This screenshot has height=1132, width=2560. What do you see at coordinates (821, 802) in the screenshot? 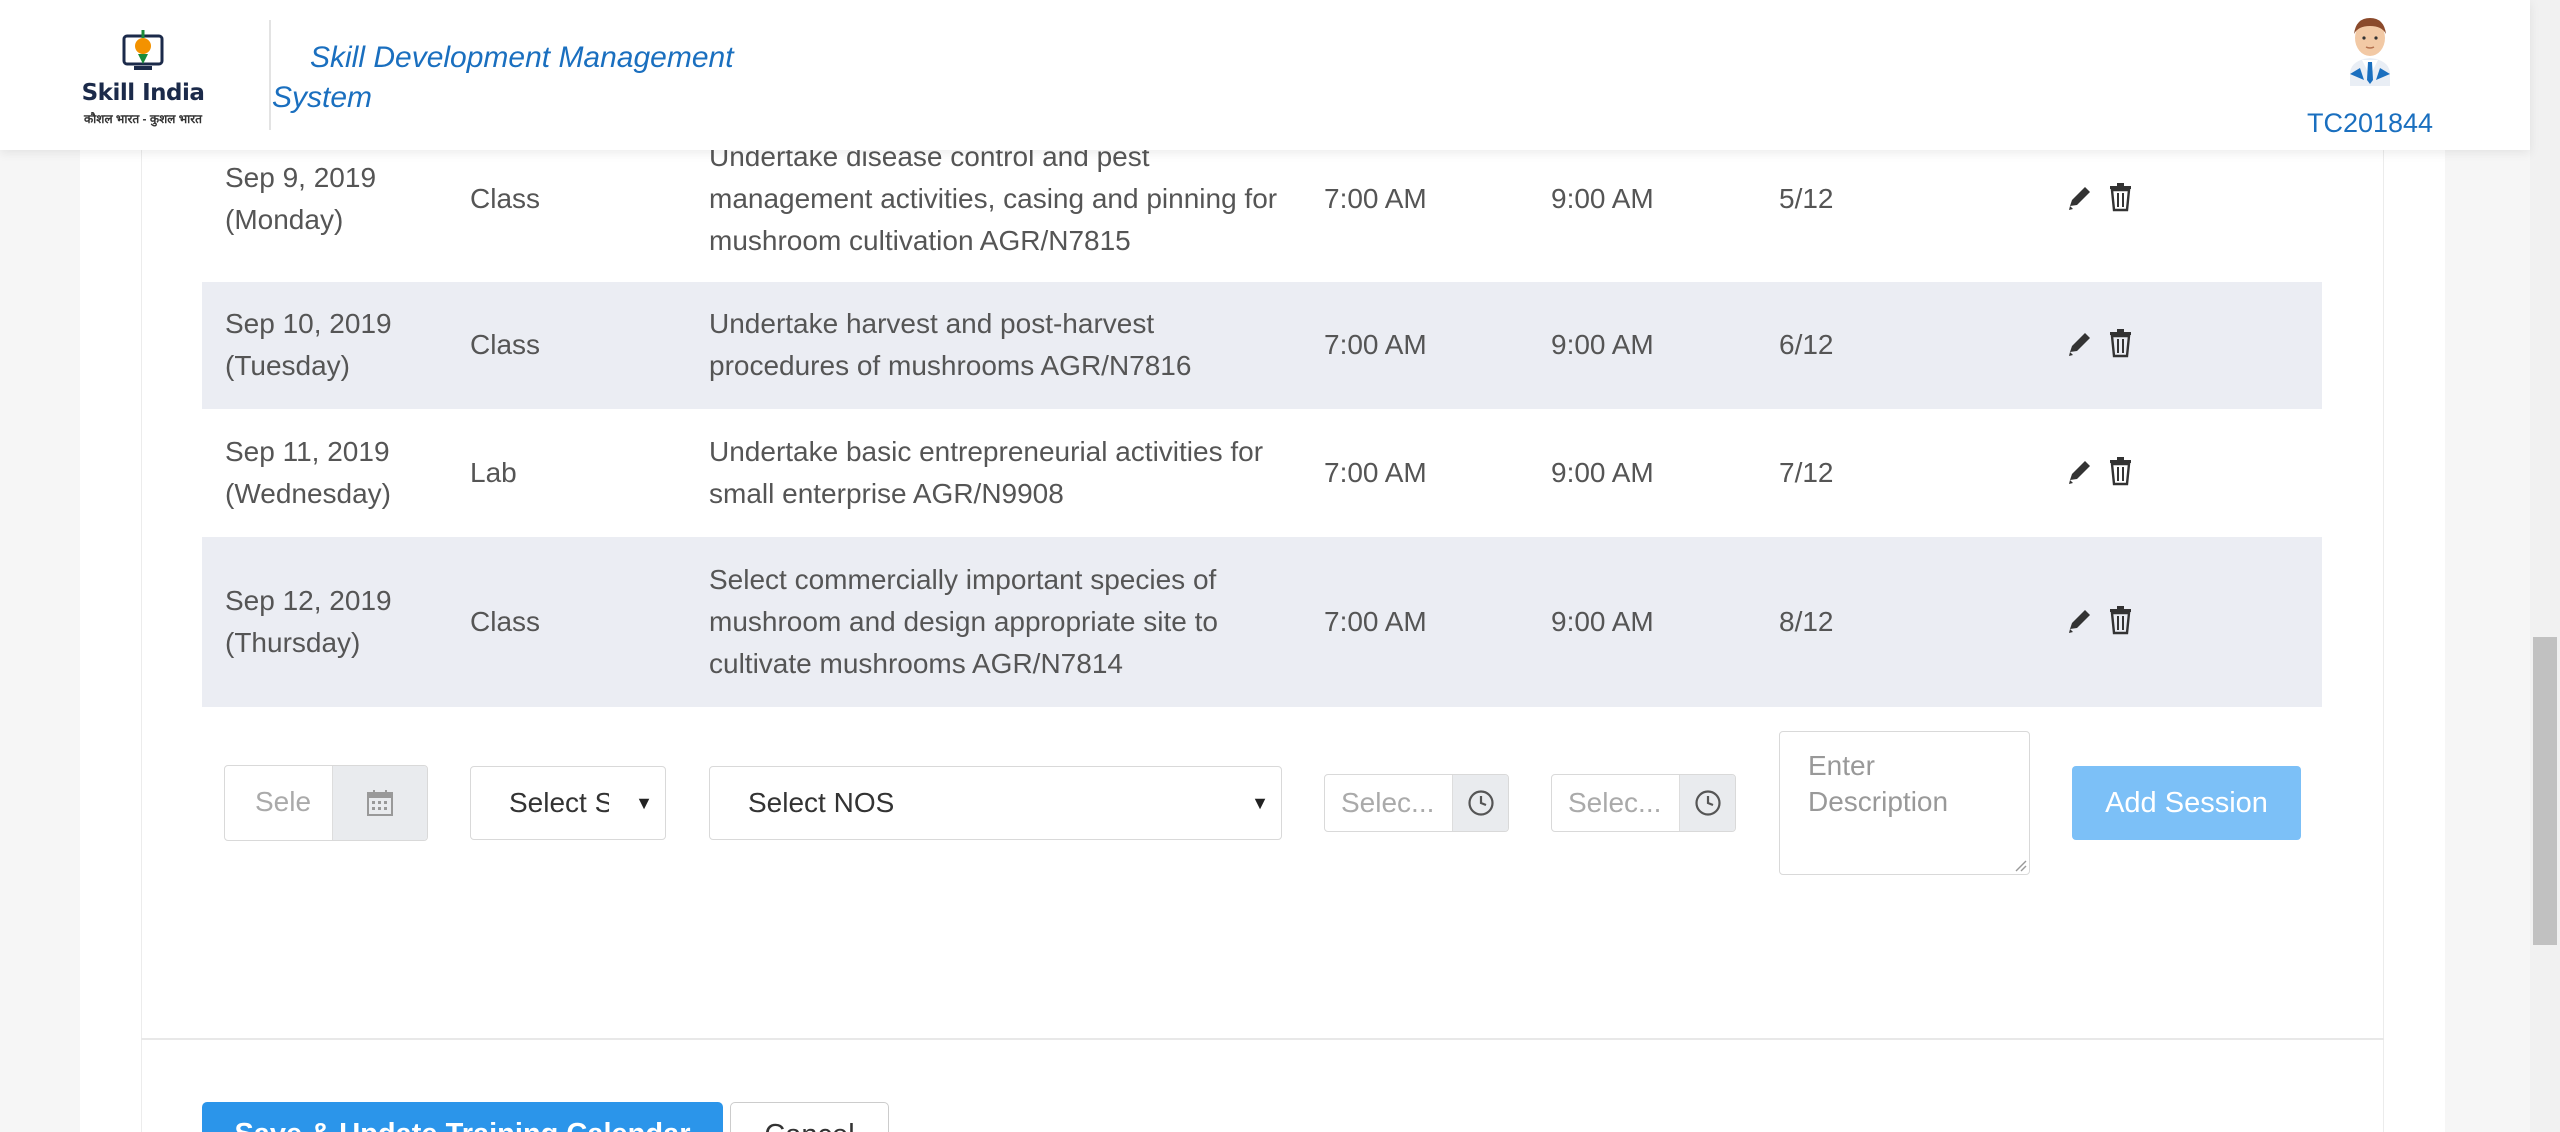
I see `nos-value: Select NOS` at bounding box center [821, 802].